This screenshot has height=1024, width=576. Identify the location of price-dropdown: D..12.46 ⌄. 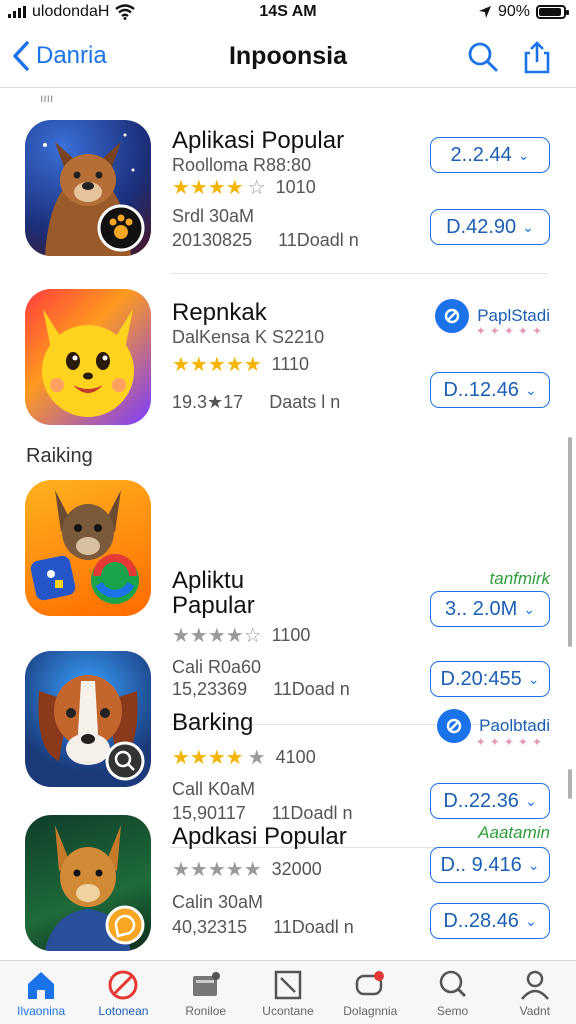
(490, 390).